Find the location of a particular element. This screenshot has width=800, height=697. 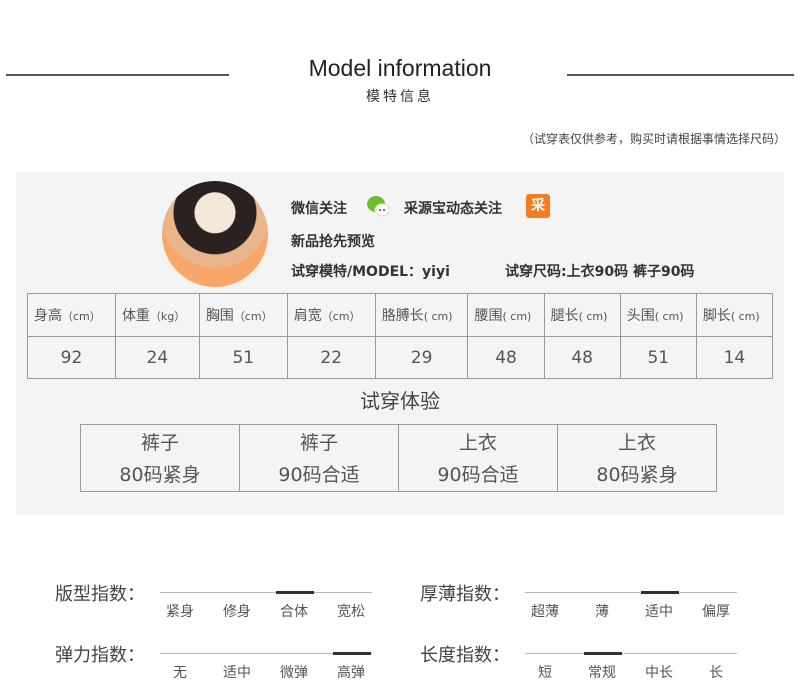

index-label: 厚薄指数： is located at coordinates (465, 594).